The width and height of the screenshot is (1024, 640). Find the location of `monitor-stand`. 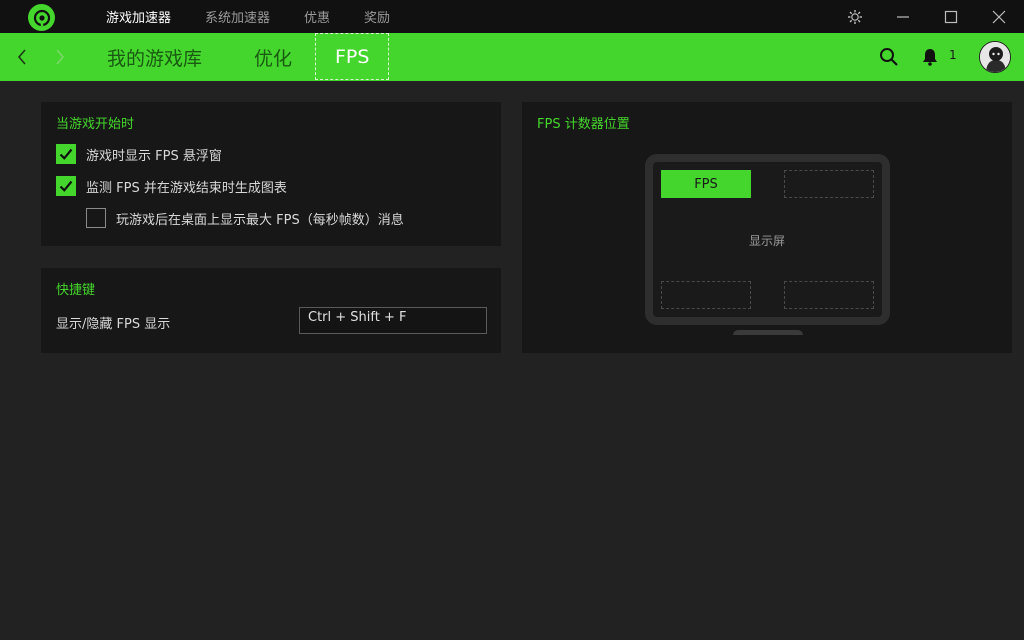

monitor-stand is located at coordinates (768, 332).